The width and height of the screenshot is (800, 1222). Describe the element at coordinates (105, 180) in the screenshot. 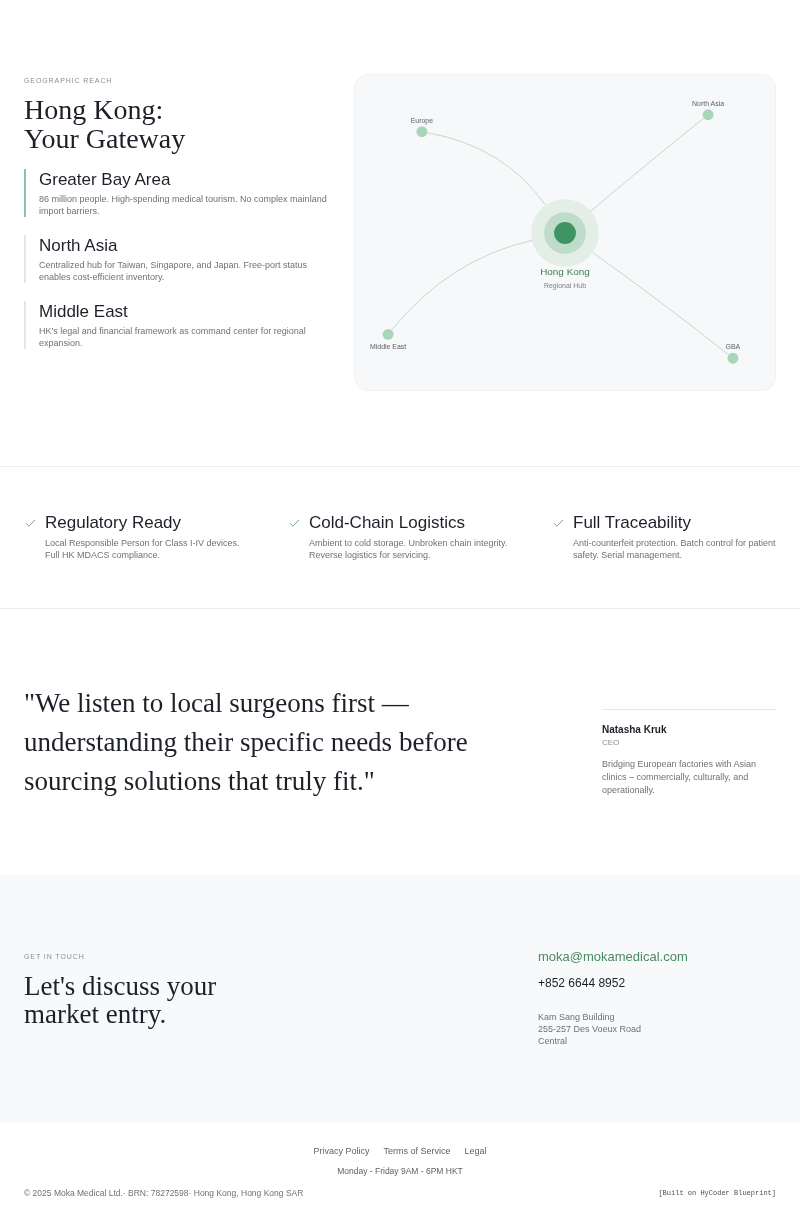

I see `region-title: Greater Bay Area` at that location.